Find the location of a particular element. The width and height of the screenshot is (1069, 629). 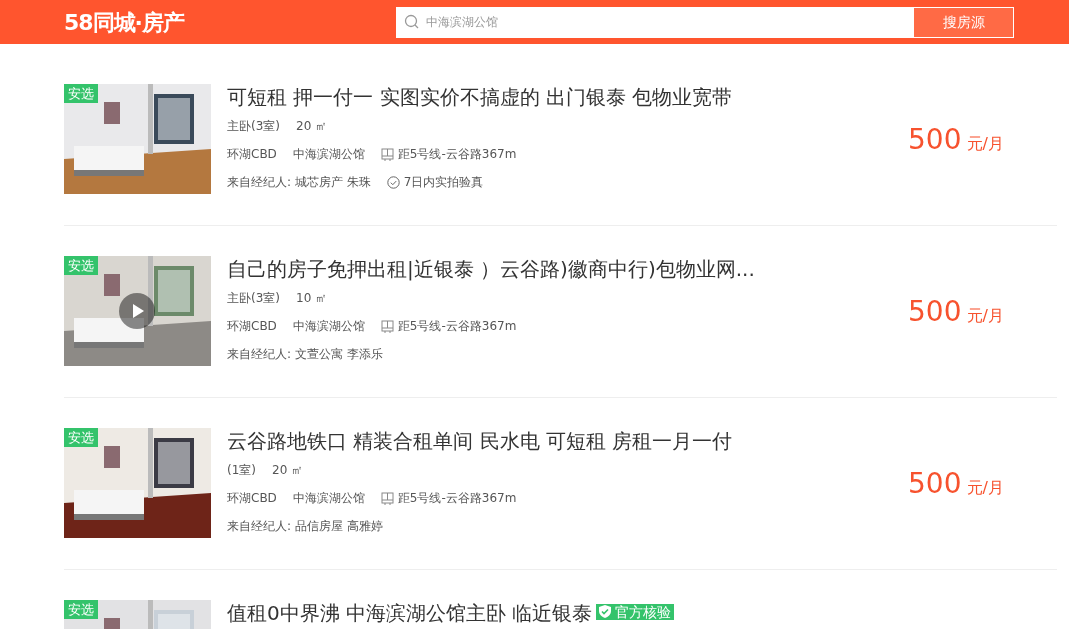

area-text: 10 ㎡ is located at coordinates (312, 298).